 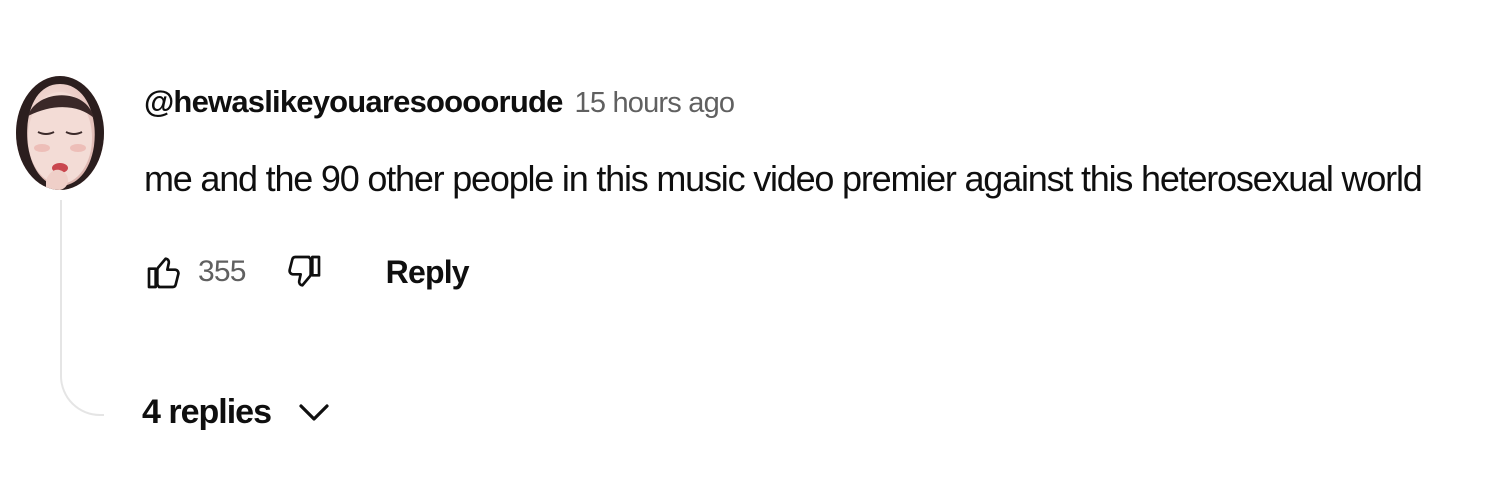 I want to click on thread-connector-line, so click(x=82, y=308).